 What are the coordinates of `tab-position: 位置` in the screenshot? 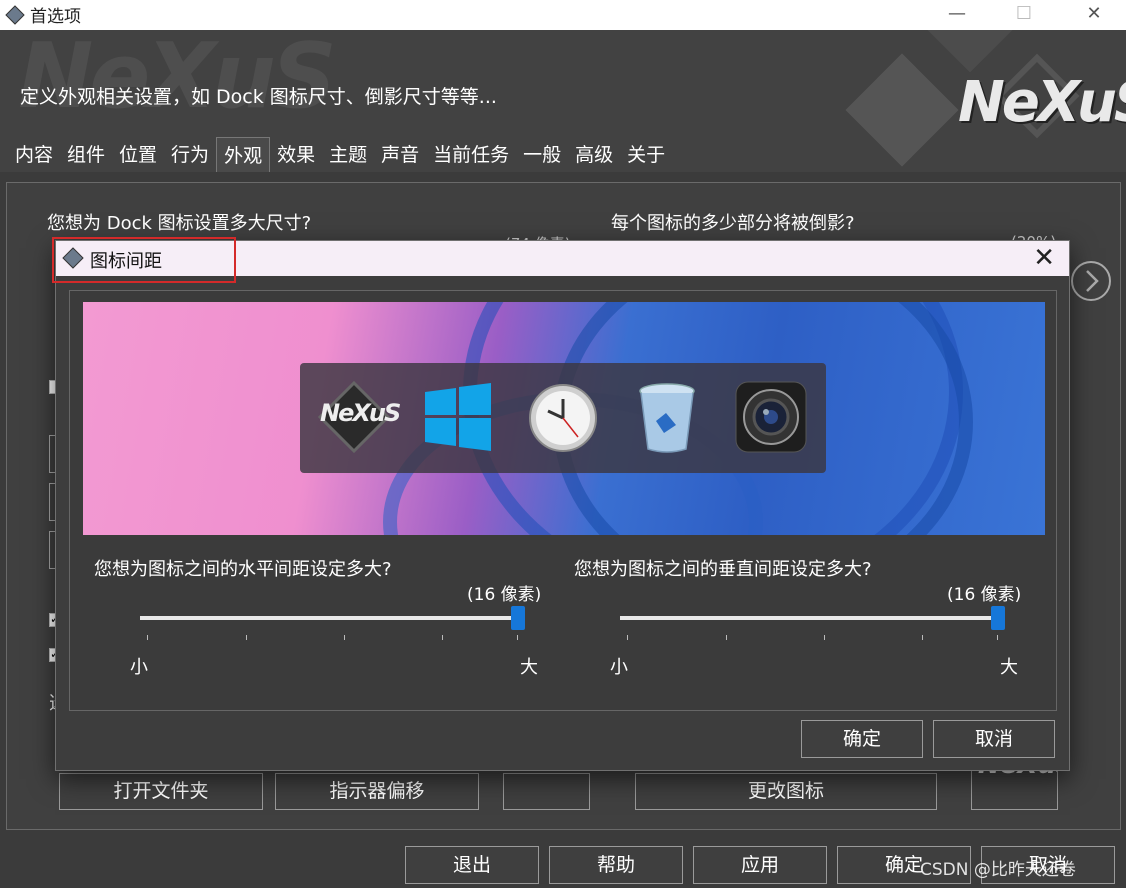 It's located at (138, 154).